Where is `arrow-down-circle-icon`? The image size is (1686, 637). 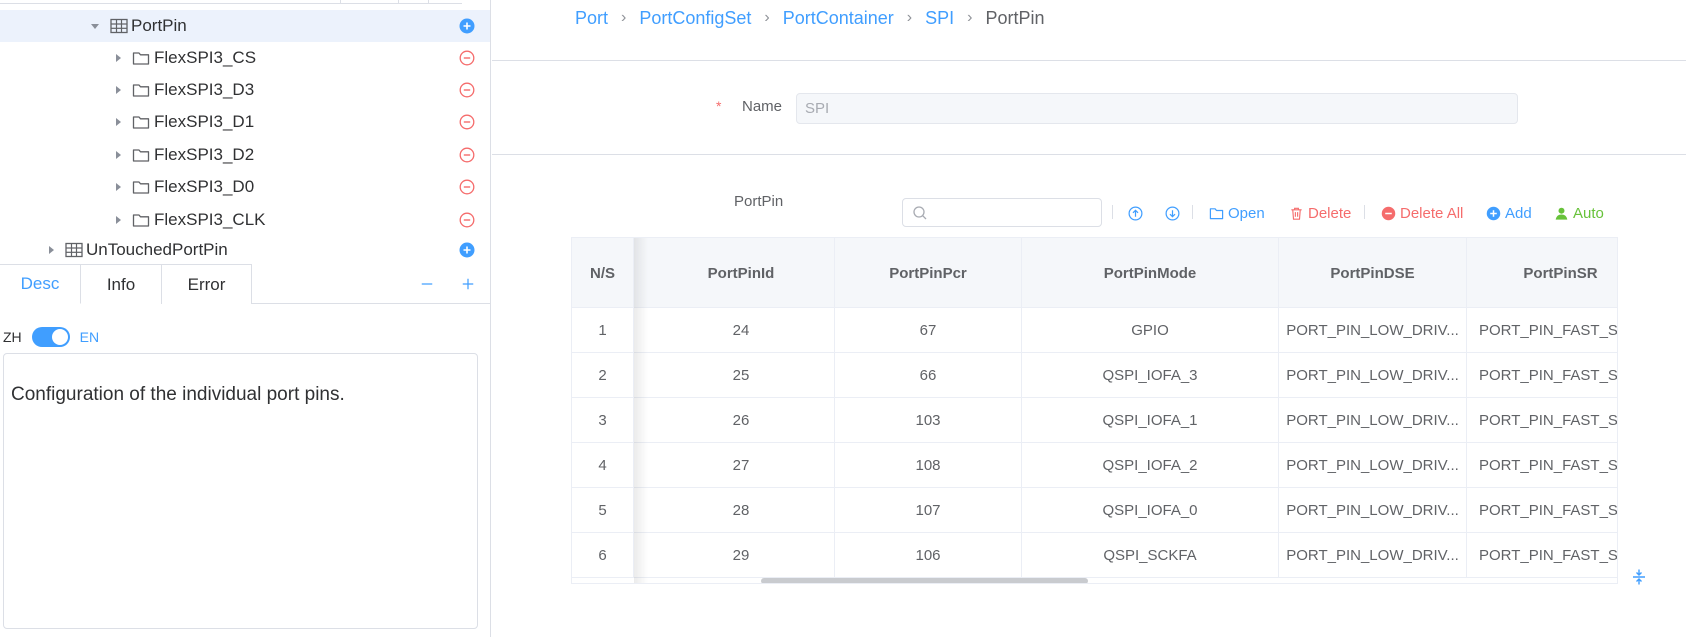
arrow-down-circle-icon is located at coordinates (1172, 213).